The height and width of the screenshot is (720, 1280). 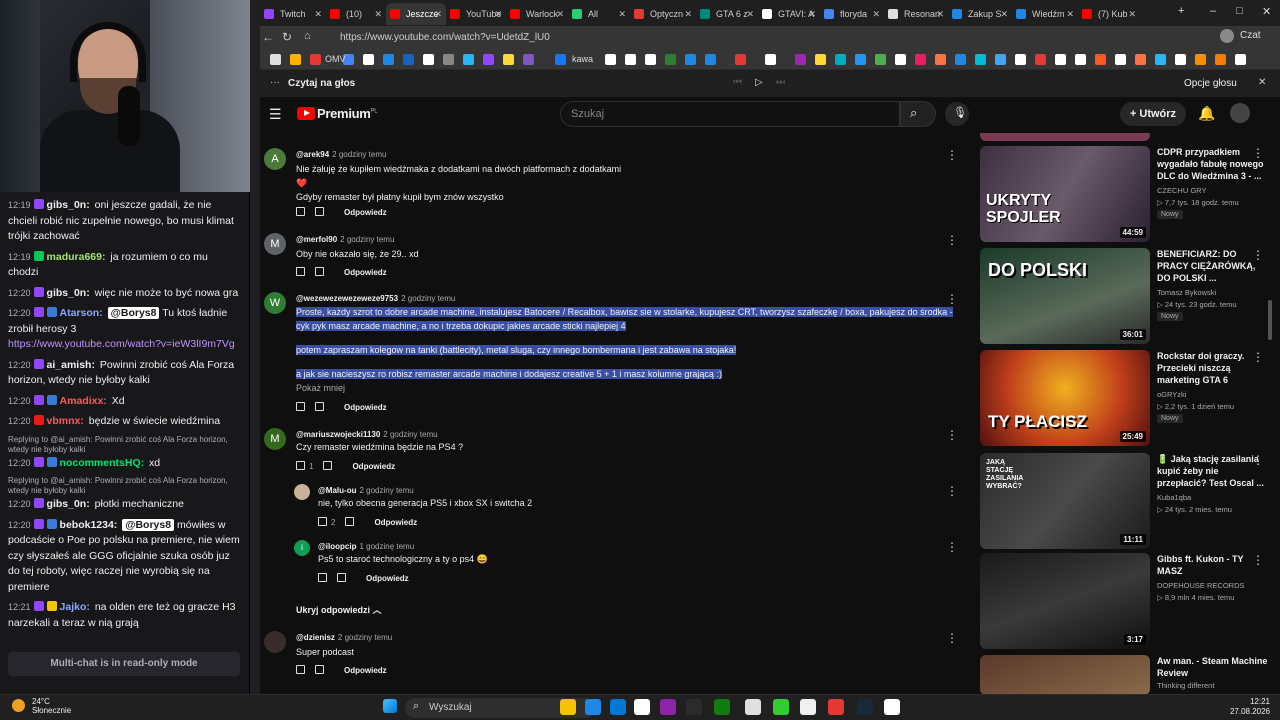 I want to click on comment-author: @Malu-ou, so click(x=337, y=490).